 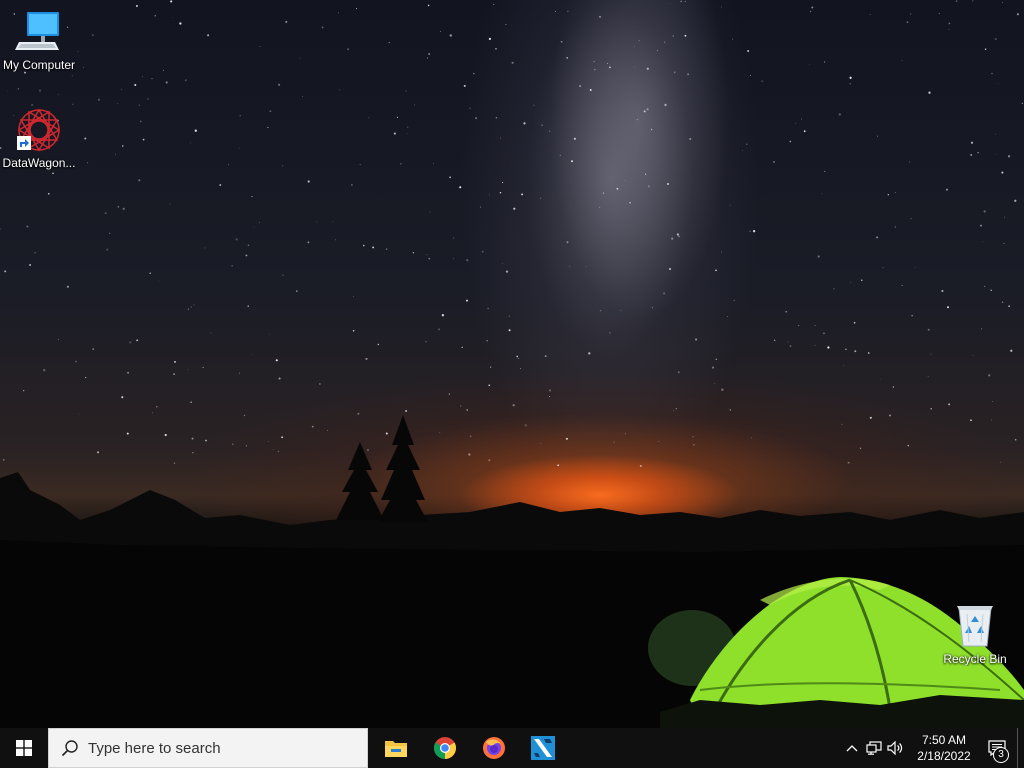 I want to click on taskbar-app-file-explorer, so click(x=396, y=748).